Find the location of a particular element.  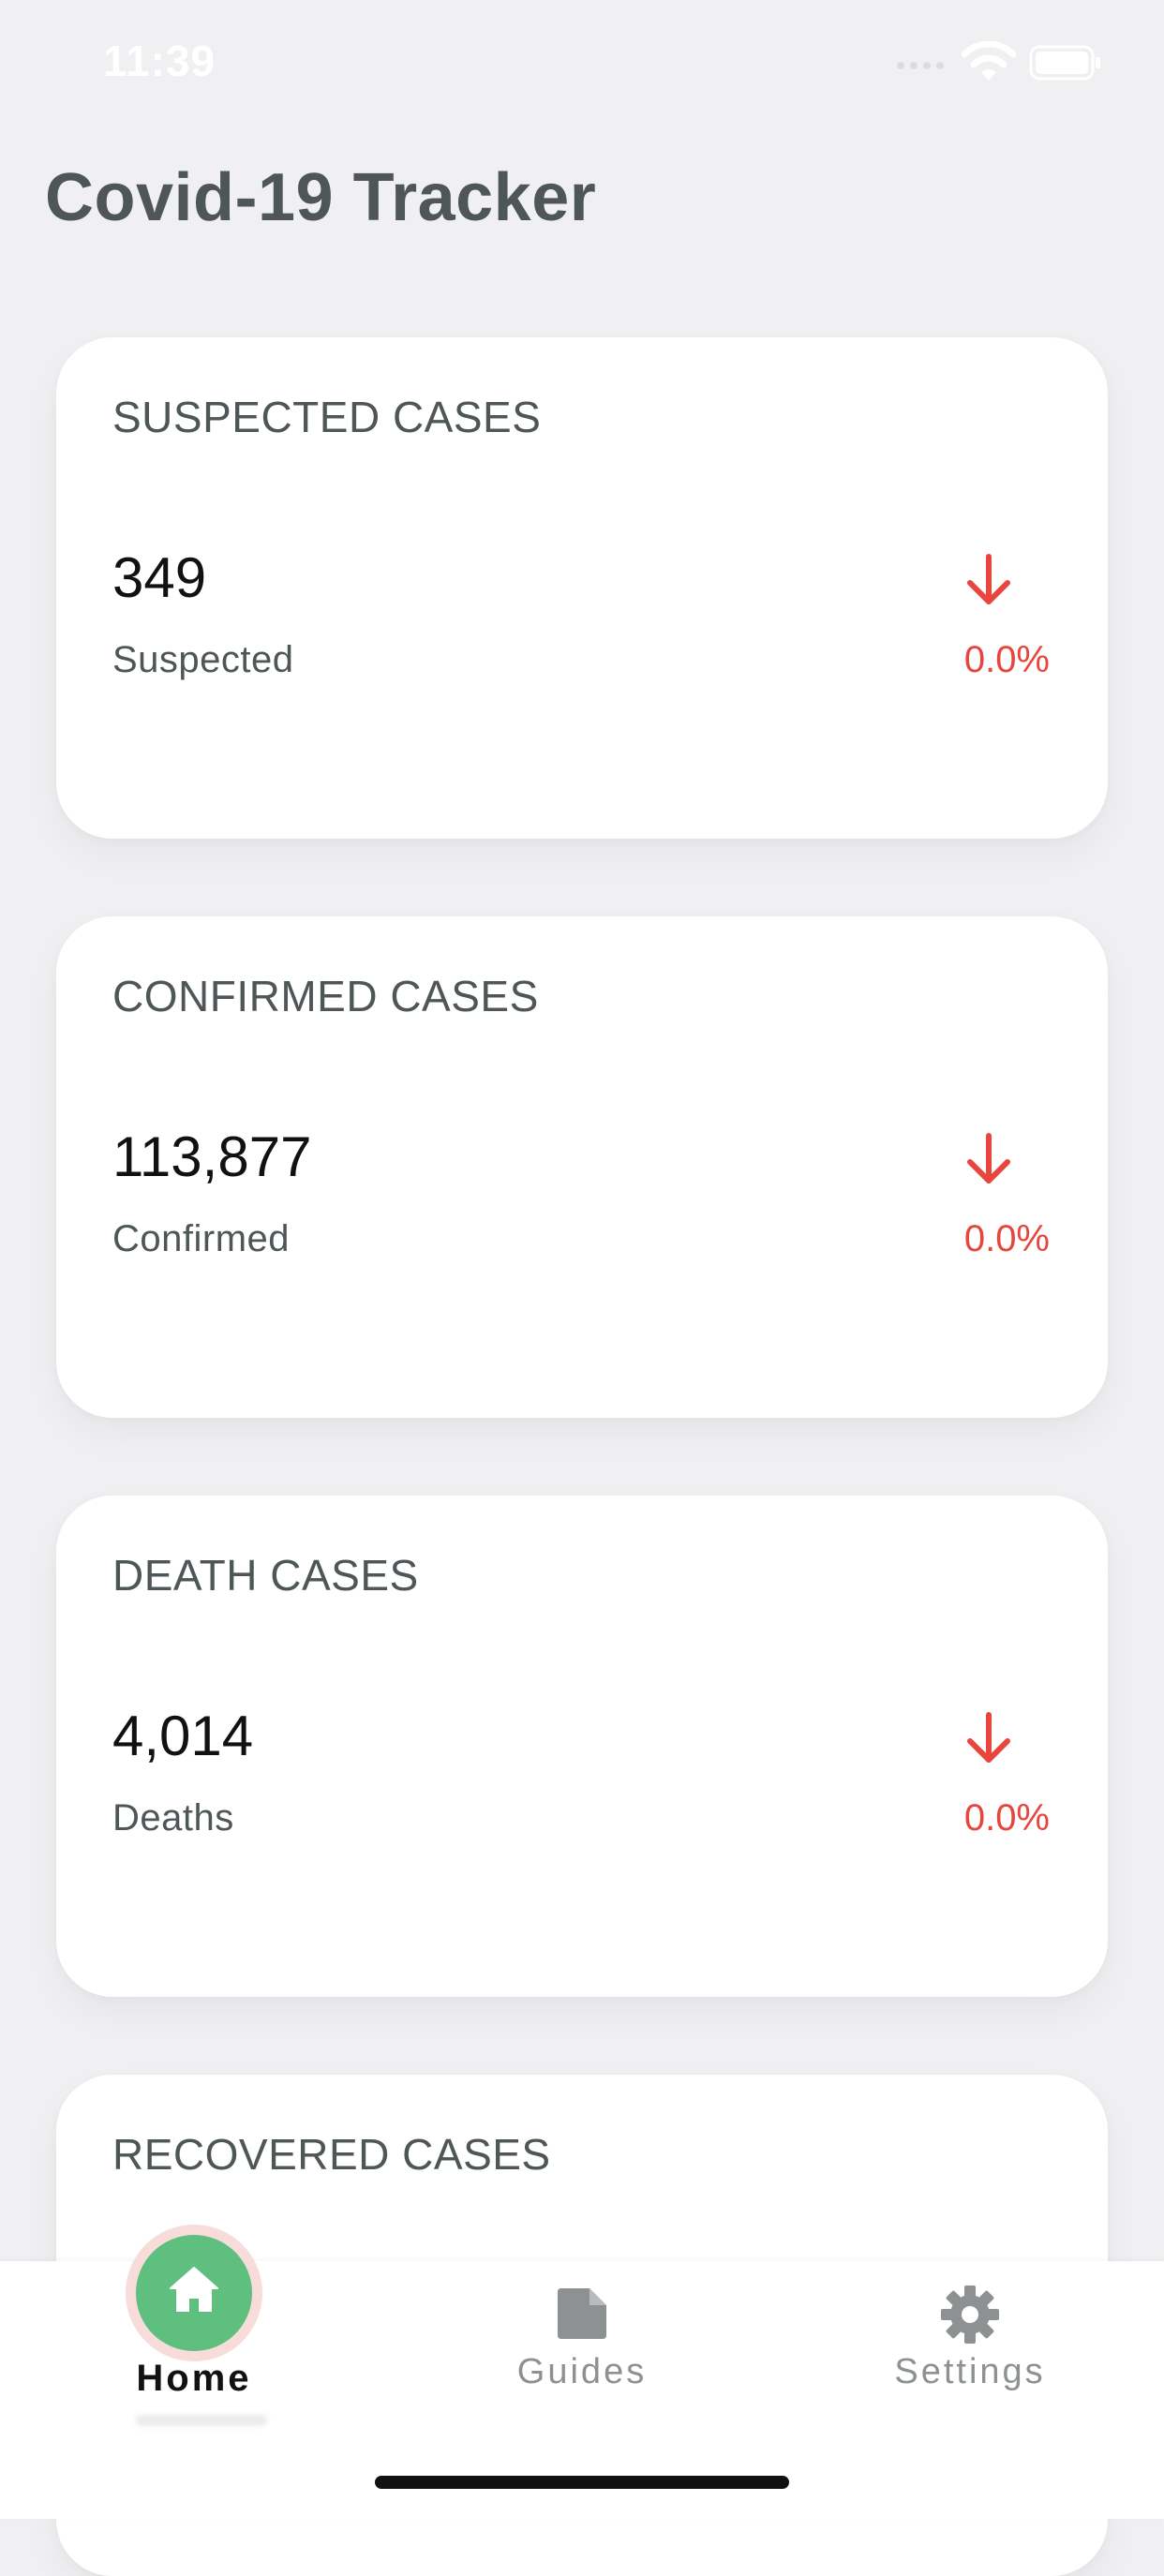

tab-settings: Settings is located at coordinates (970, 2341).